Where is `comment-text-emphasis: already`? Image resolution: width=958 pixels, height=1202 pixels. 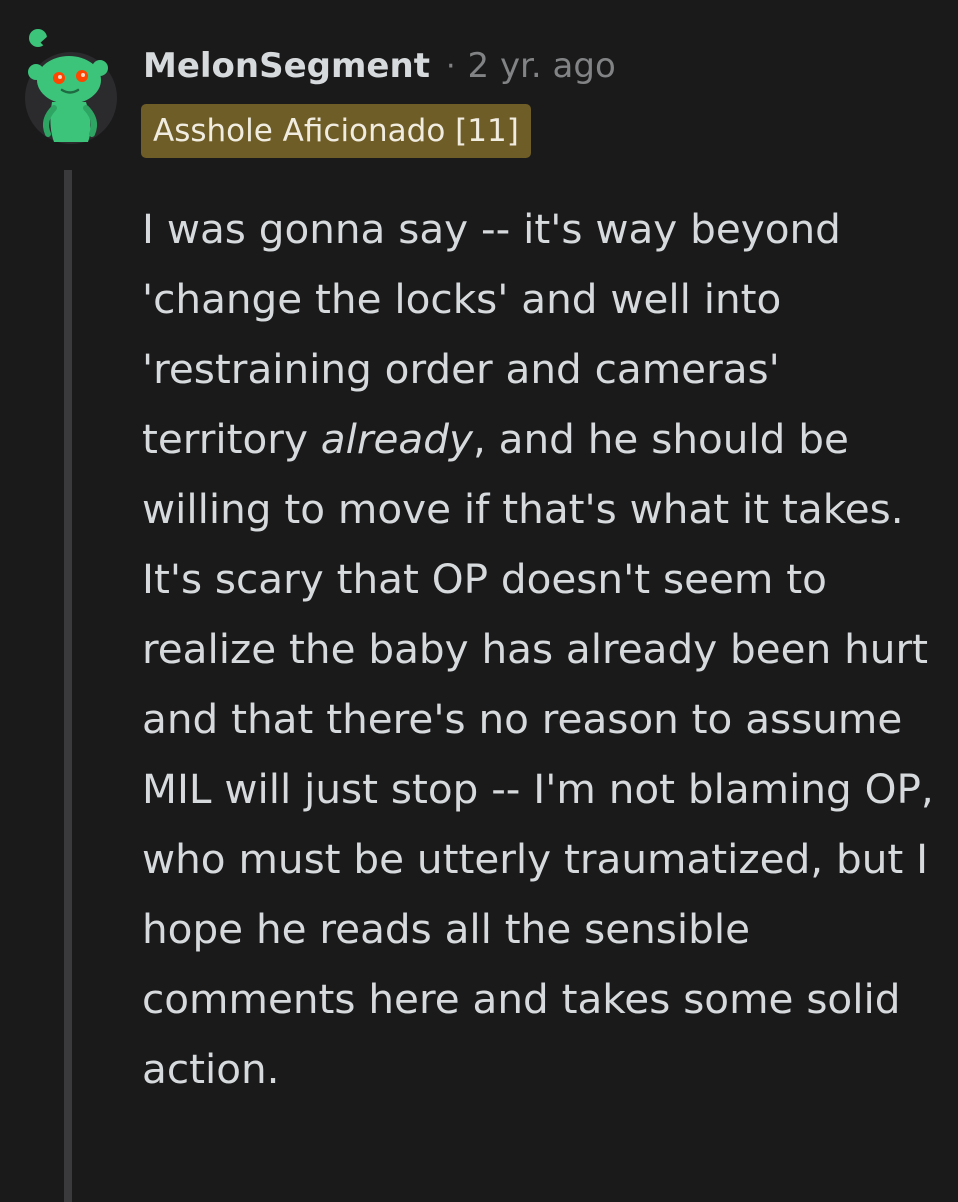
comment-text-emphasis: already is located at coordinates (396, 439).